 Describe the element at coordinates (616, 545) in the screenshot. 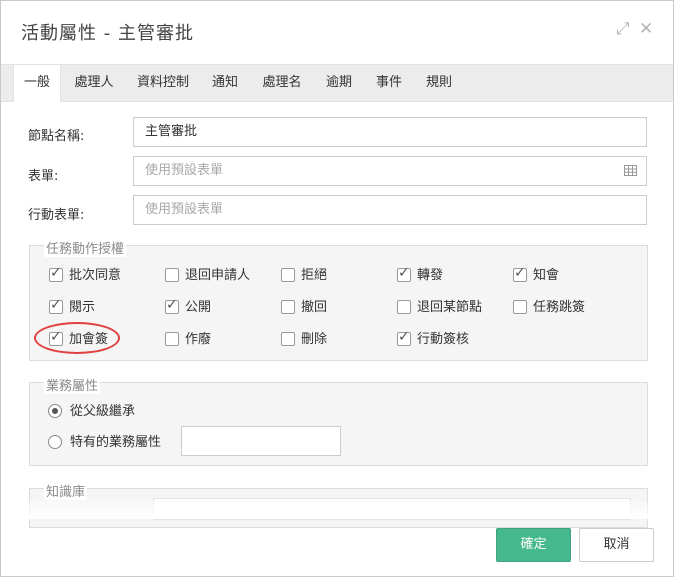

I see `cancel-button: 取消` at that location.